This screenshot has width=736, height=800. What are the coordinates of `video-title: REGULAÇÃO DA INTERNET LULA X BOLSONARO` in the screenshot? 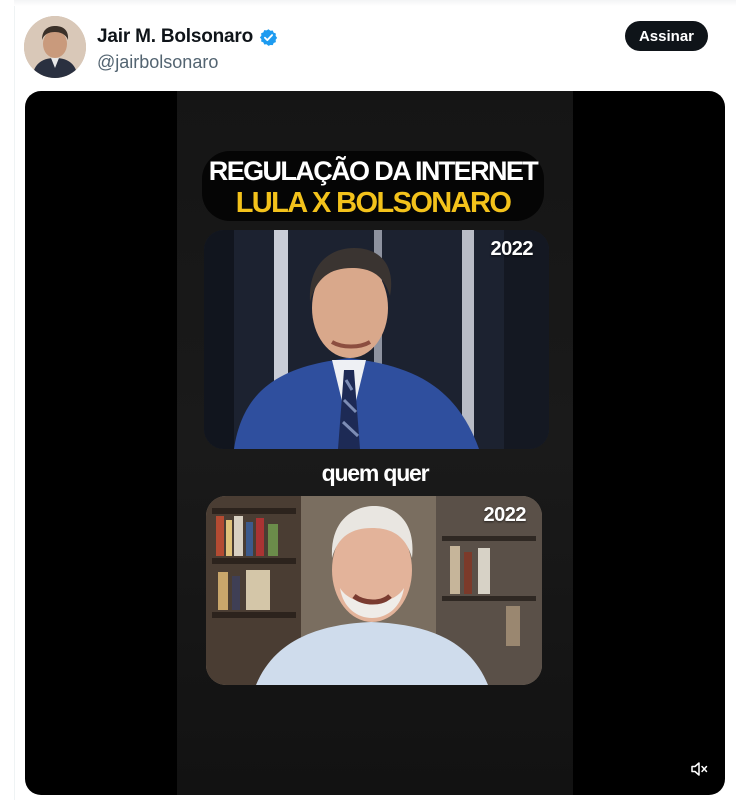 It's located at (373, 186).